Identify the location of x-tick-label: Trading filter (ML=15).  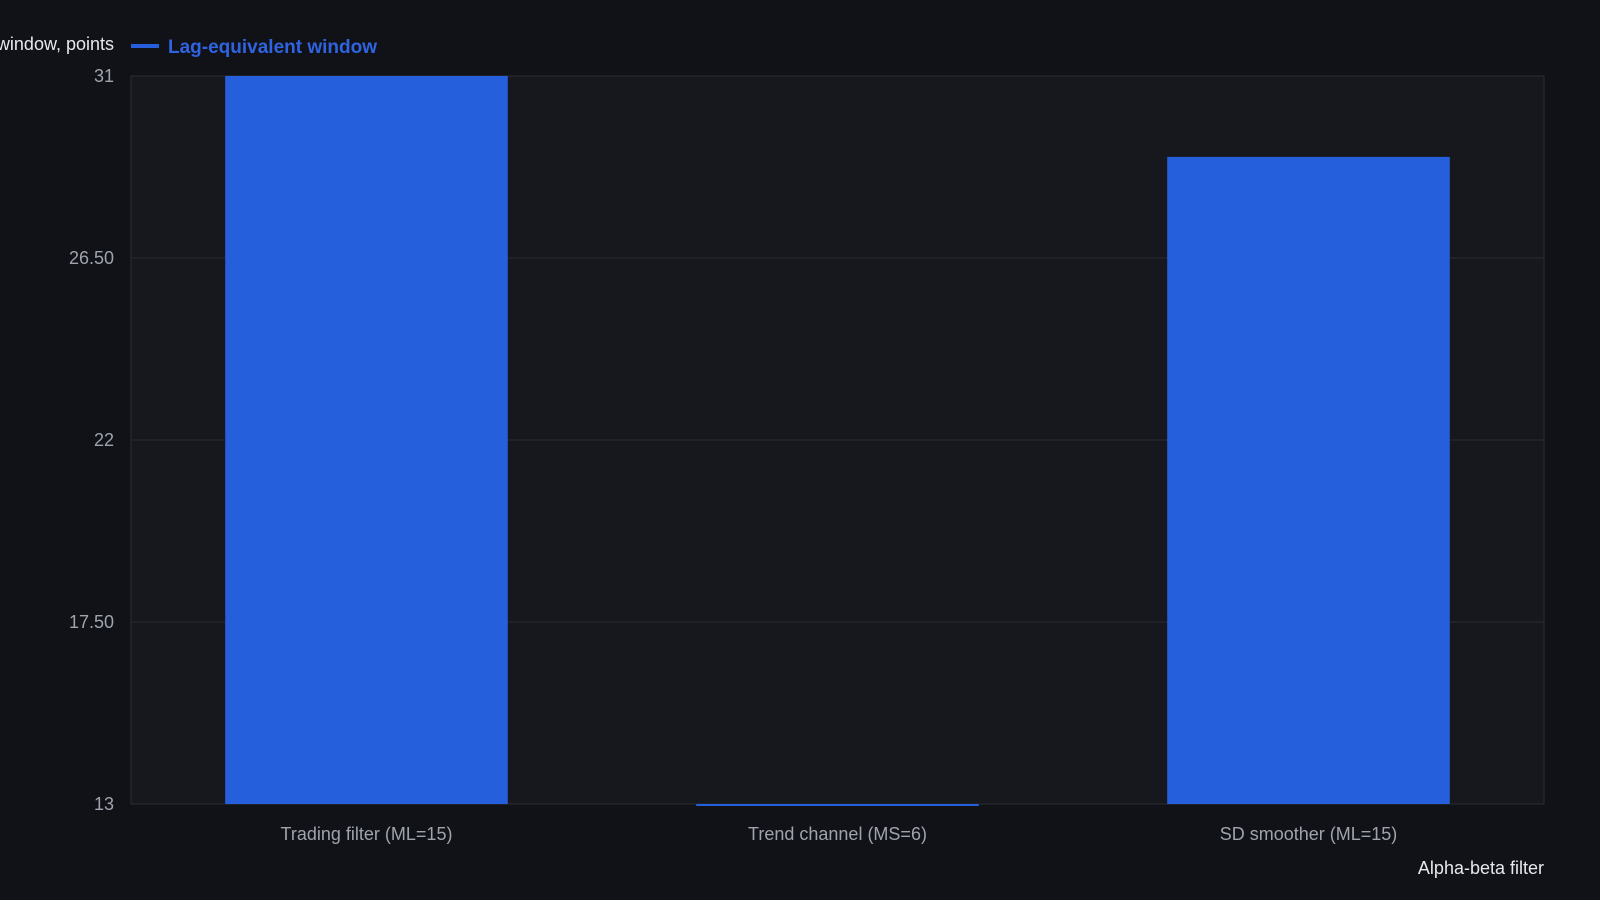
(367, 834).